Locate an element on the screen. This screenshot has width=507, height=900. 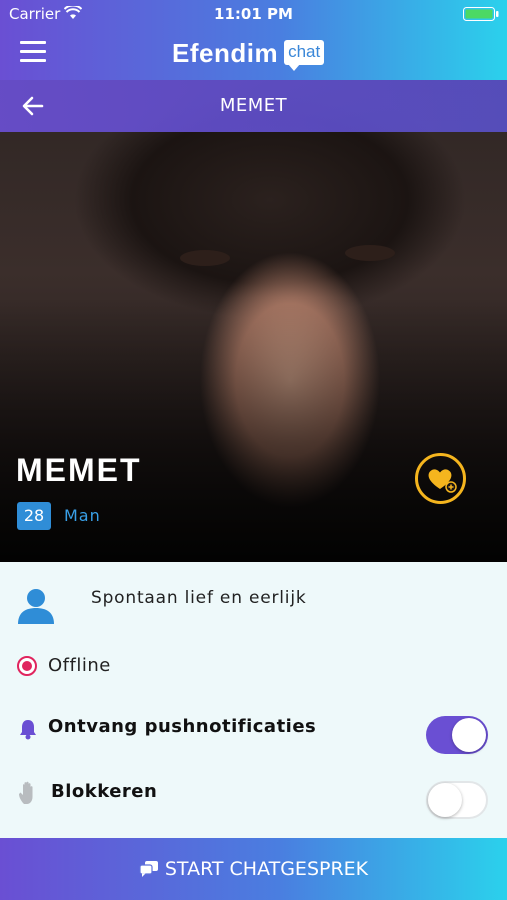
start-chat-label: START CHATGESPREK is located at coordinates (266, 869).